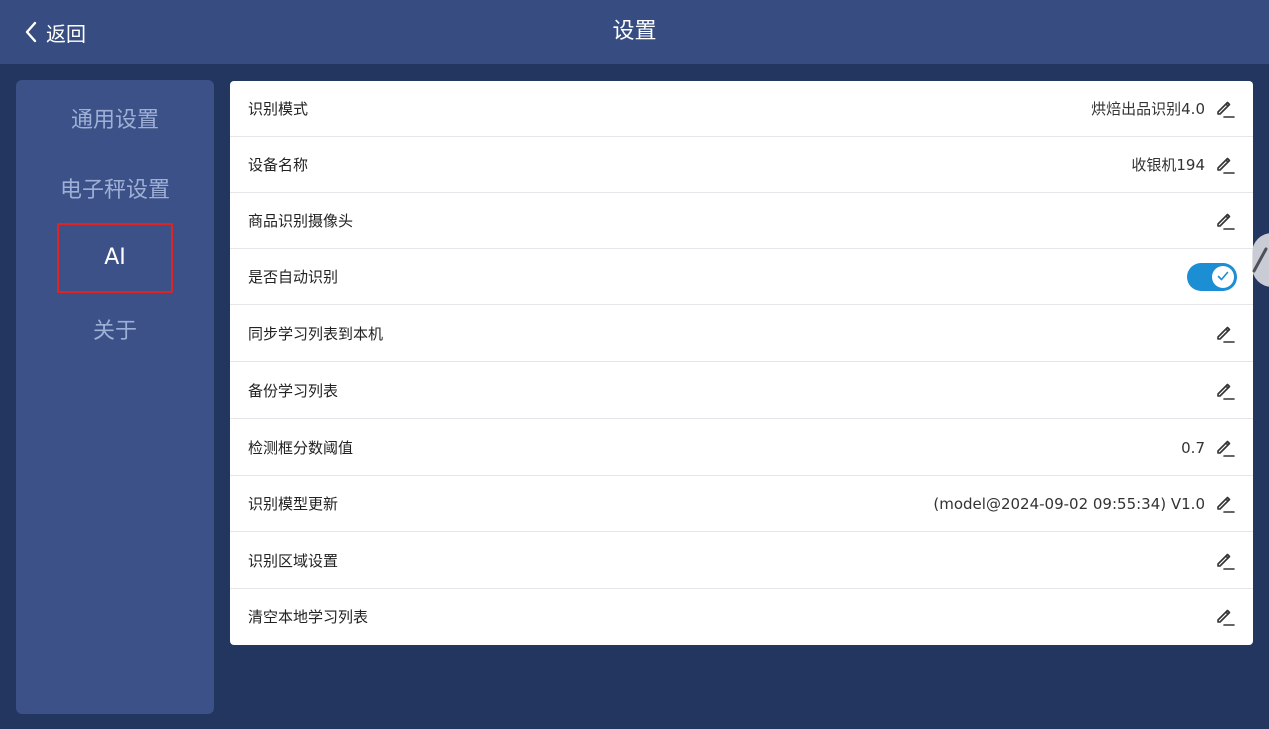 This screenshot has height=729, width=1269. I want to click on setting-row-model-update: 识别模型更新 (model@2024-09-02 09:55:34) V1.0, so click(741, 504).